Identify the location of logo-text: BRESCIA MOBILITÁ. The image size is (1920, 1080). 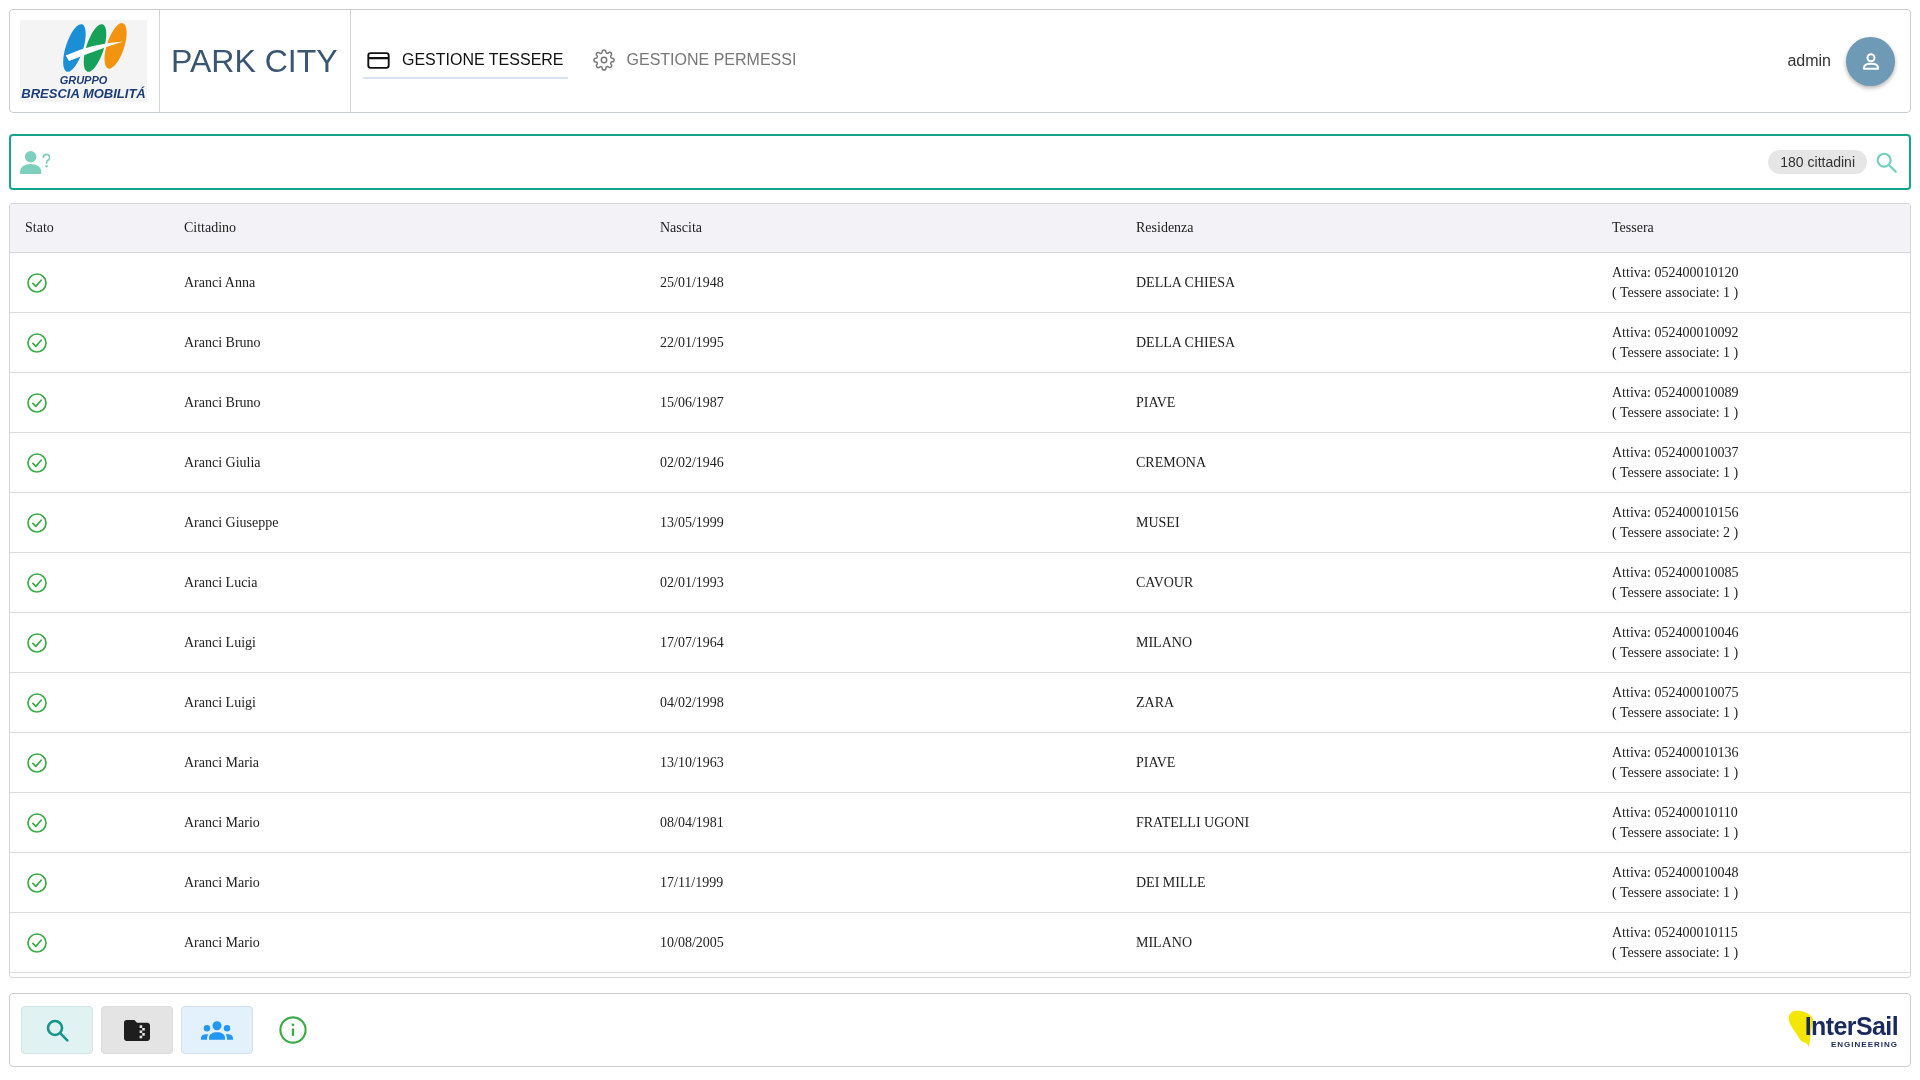
(83, 93).